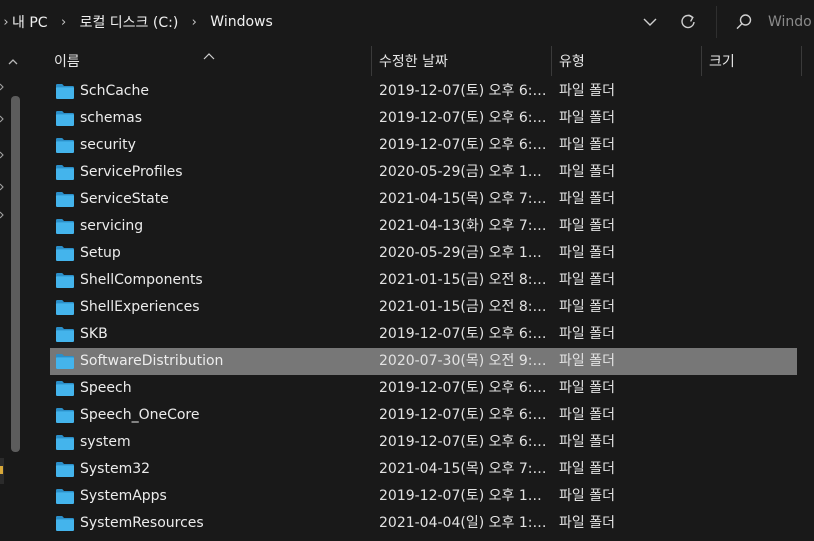 The image size is (814, 541). What do you see at coordinates (688, 22) in the screenshot?
I see `refresh-icon` at bounding box center [688, 22].